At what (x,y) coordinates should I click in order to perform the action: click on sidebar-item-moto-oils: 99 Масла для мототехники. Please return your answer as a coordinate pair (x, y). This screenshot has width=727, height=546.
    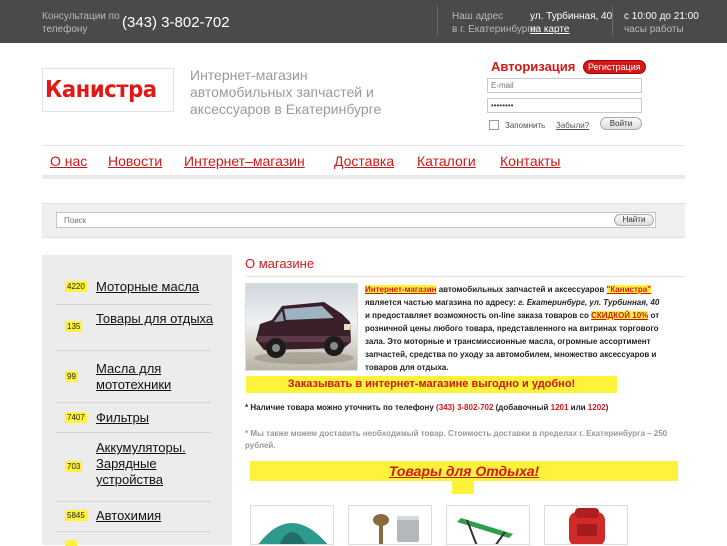
    Looking at the image, I should click on (133, 377).